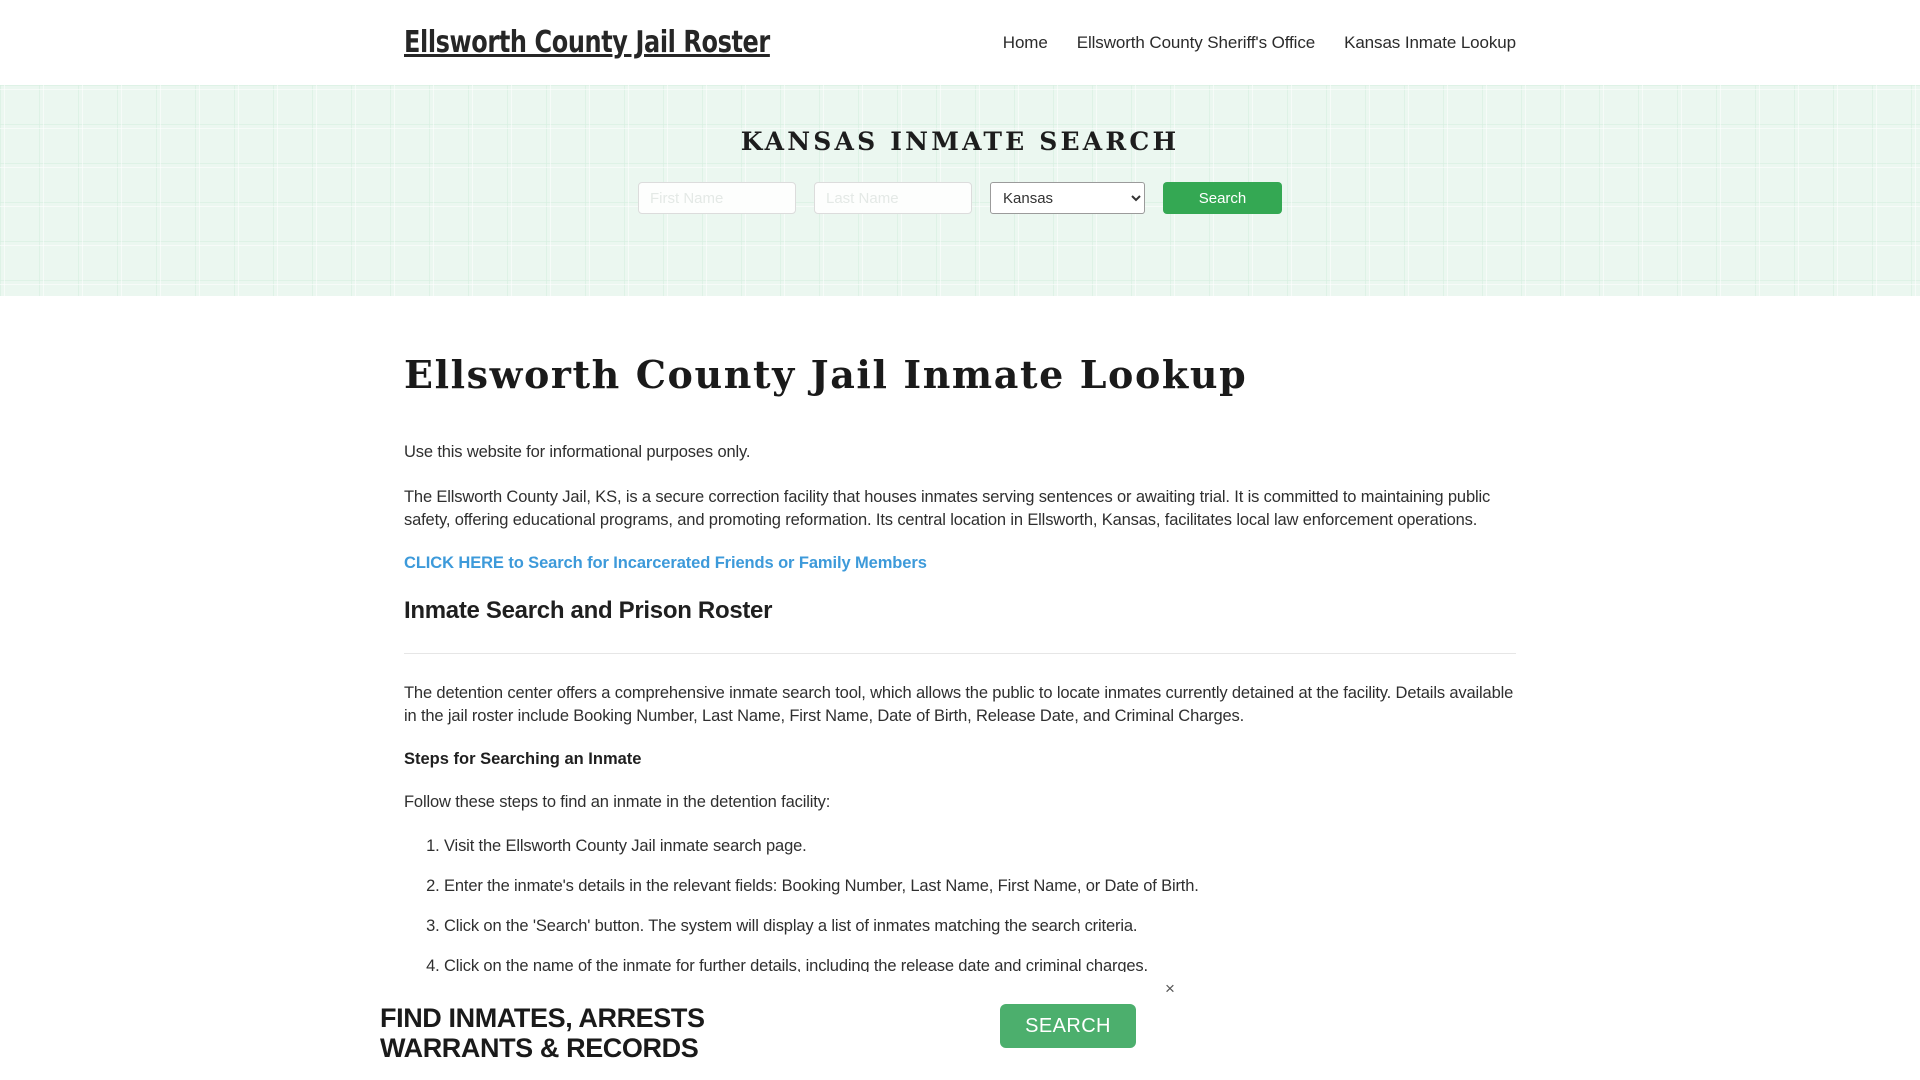 This screenshot has width=1920, height=1080. I want to click on nav-item-sheriffs-office: Ellsworth County Sheriff's Office, so click(1196, 43).